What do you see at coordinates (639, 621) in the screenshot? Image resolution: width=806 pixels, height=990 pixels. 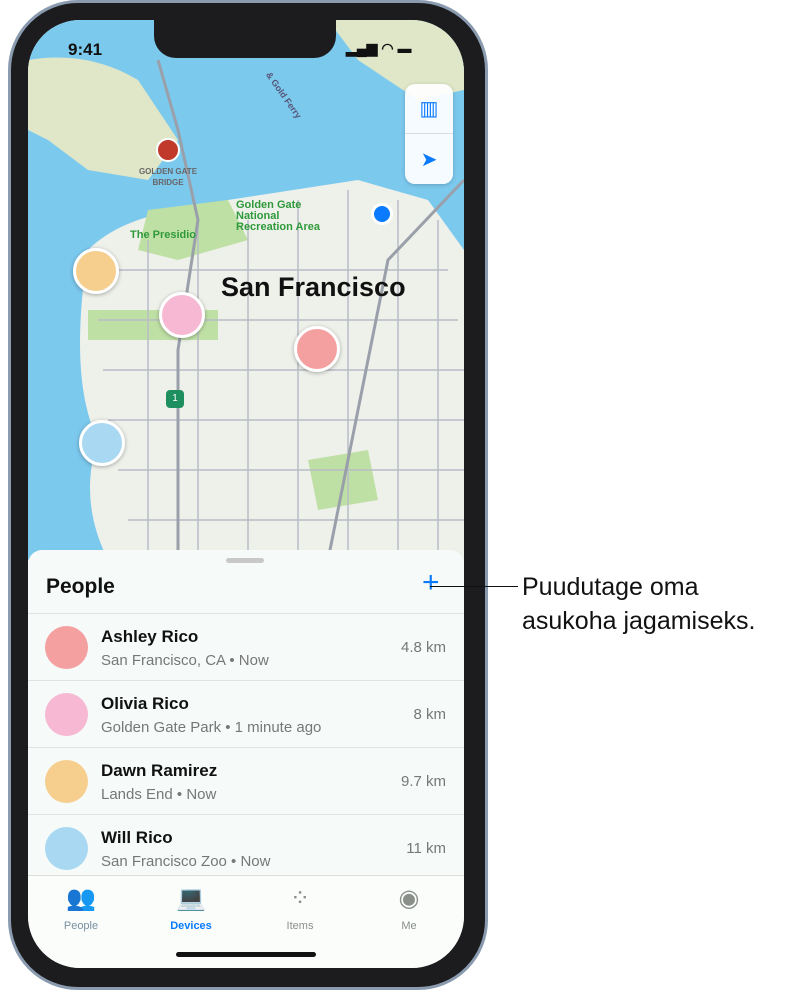 I see `callout-line-2: asukoha jagamiseks.` at bounding box center [639, 621].